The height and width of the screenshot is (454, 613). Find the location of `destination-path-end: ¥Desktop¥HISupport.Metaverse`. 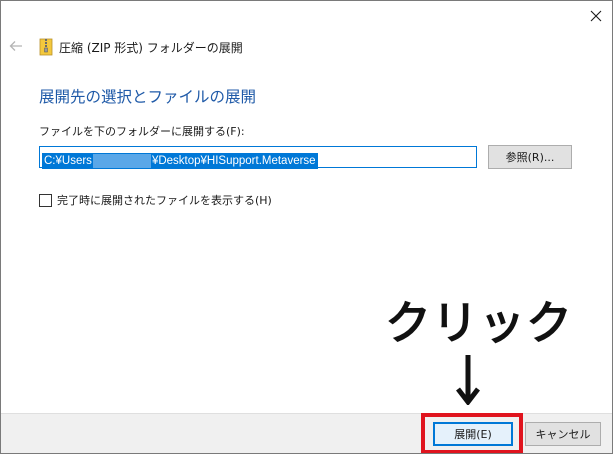

destination-path-end: ¥Desktop¥HISupport.Metaverse is located at coordinates (233, 161).